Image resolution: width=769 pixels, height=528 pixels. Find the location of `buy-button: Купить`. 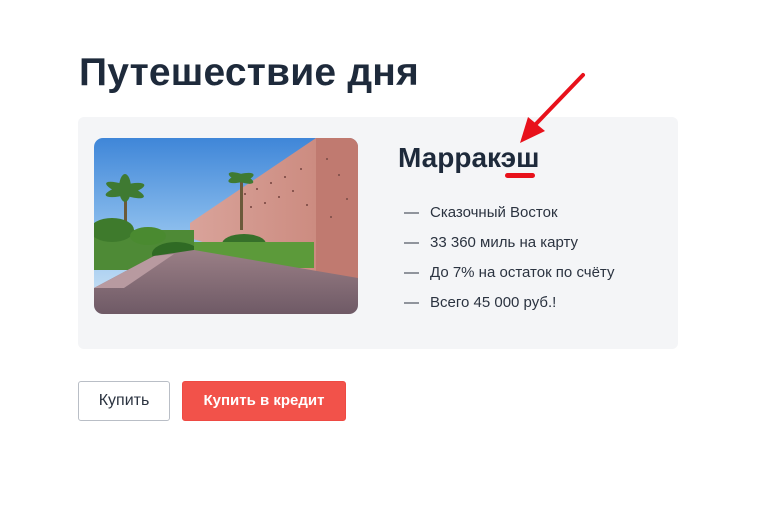

buy-button: Купить is located at coordinates (124, 401).